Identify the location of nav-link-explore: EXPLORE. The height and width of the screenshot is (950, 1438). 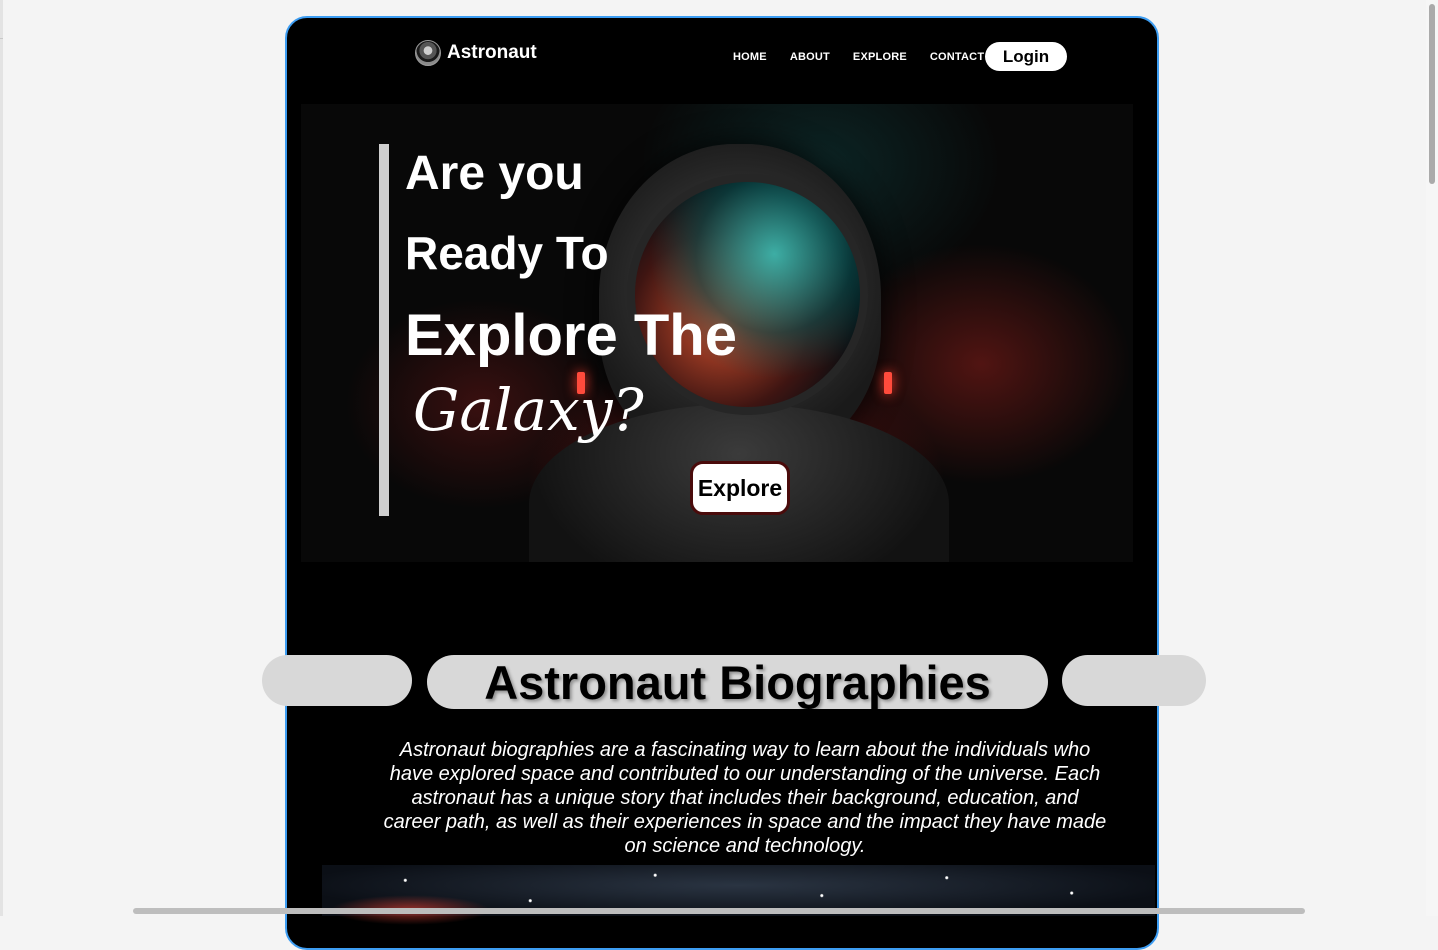
(880, 57).